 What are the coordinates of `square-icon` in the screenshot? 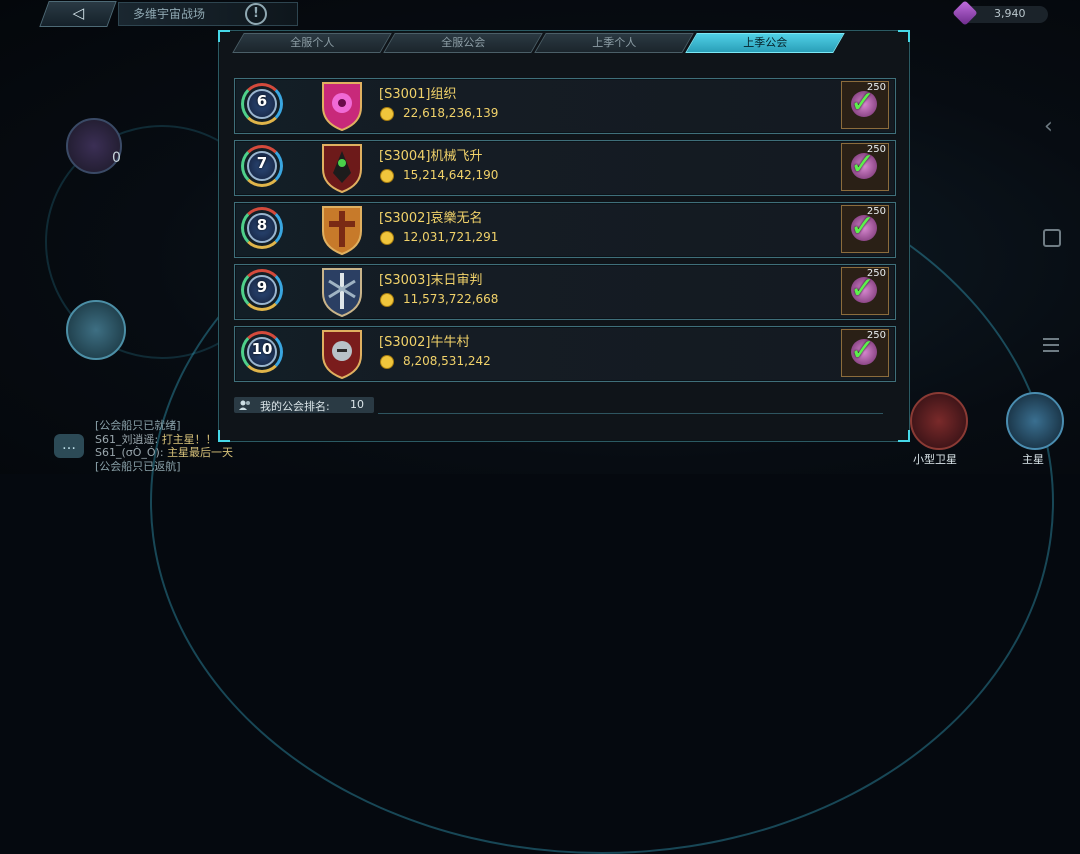 It's located at (1052, 238).